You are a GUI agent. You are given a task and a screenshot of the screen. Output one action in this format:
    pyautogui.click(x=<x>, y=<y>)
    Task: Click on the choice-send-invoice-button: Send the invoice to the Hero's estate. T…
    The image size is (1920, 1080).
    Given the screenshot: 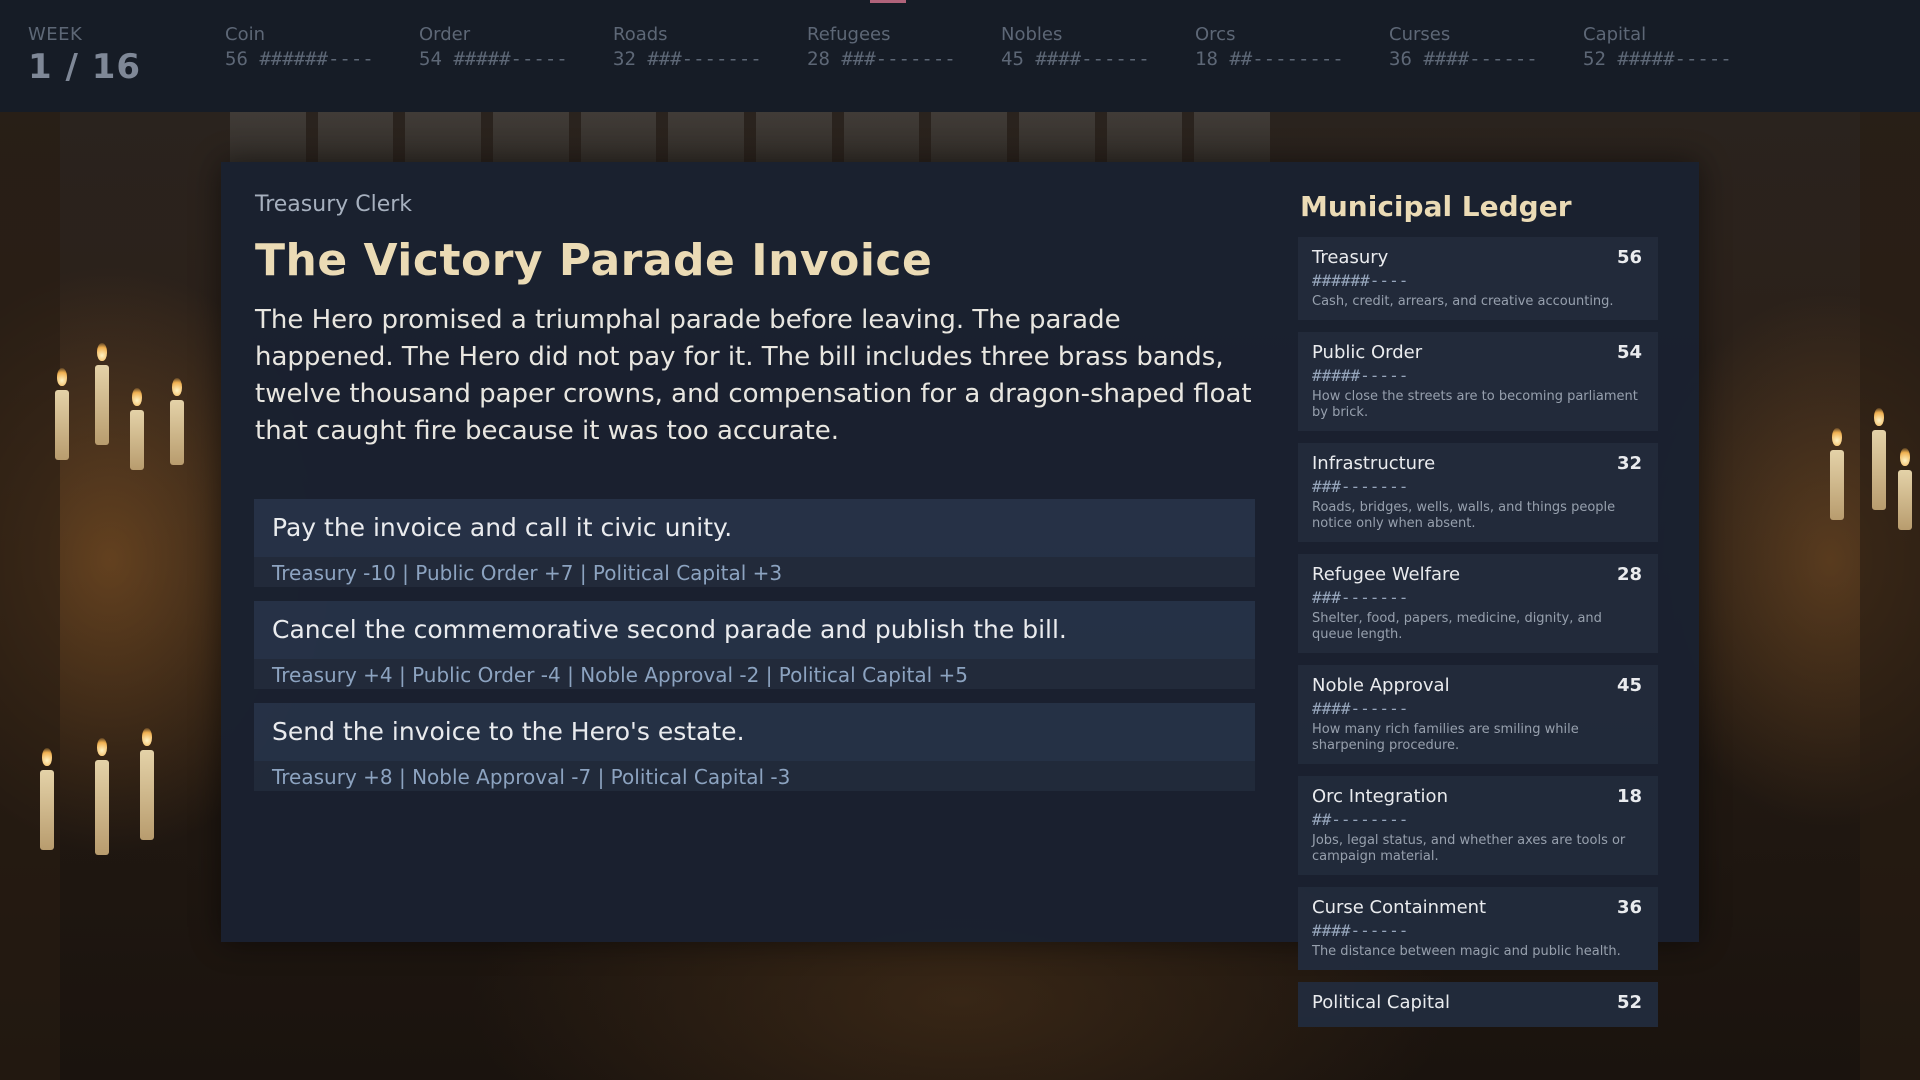 What is the action you would take?
    pyautogui.click(x=754, y=747)
    